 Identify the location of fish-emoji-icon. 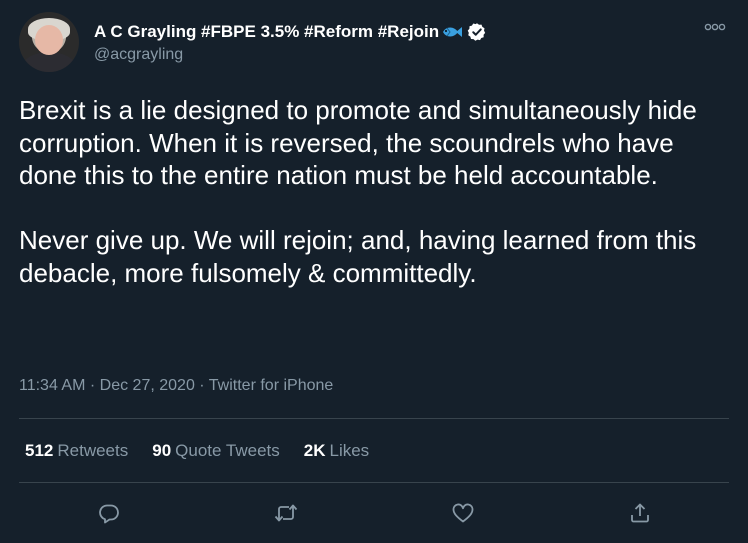
(451, 32).